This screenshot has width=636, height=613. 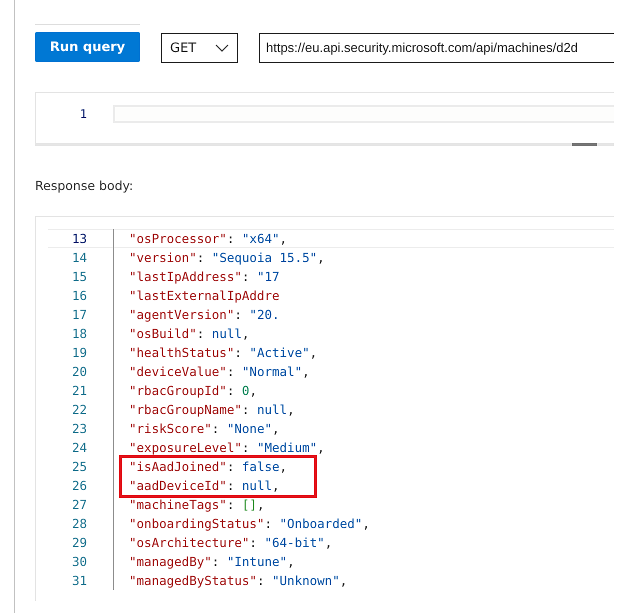 I want to click on code-line: "osBuild": null,, so click(x=181, y=333).